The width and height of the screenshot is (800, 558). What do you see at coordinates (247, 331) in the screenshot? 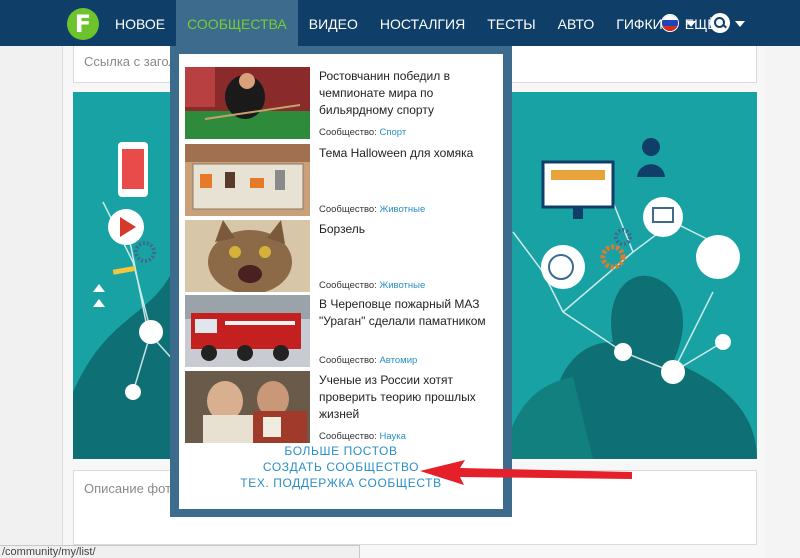
I see `post-thumbnail-fire-truck` at bounding box center [247, 331].